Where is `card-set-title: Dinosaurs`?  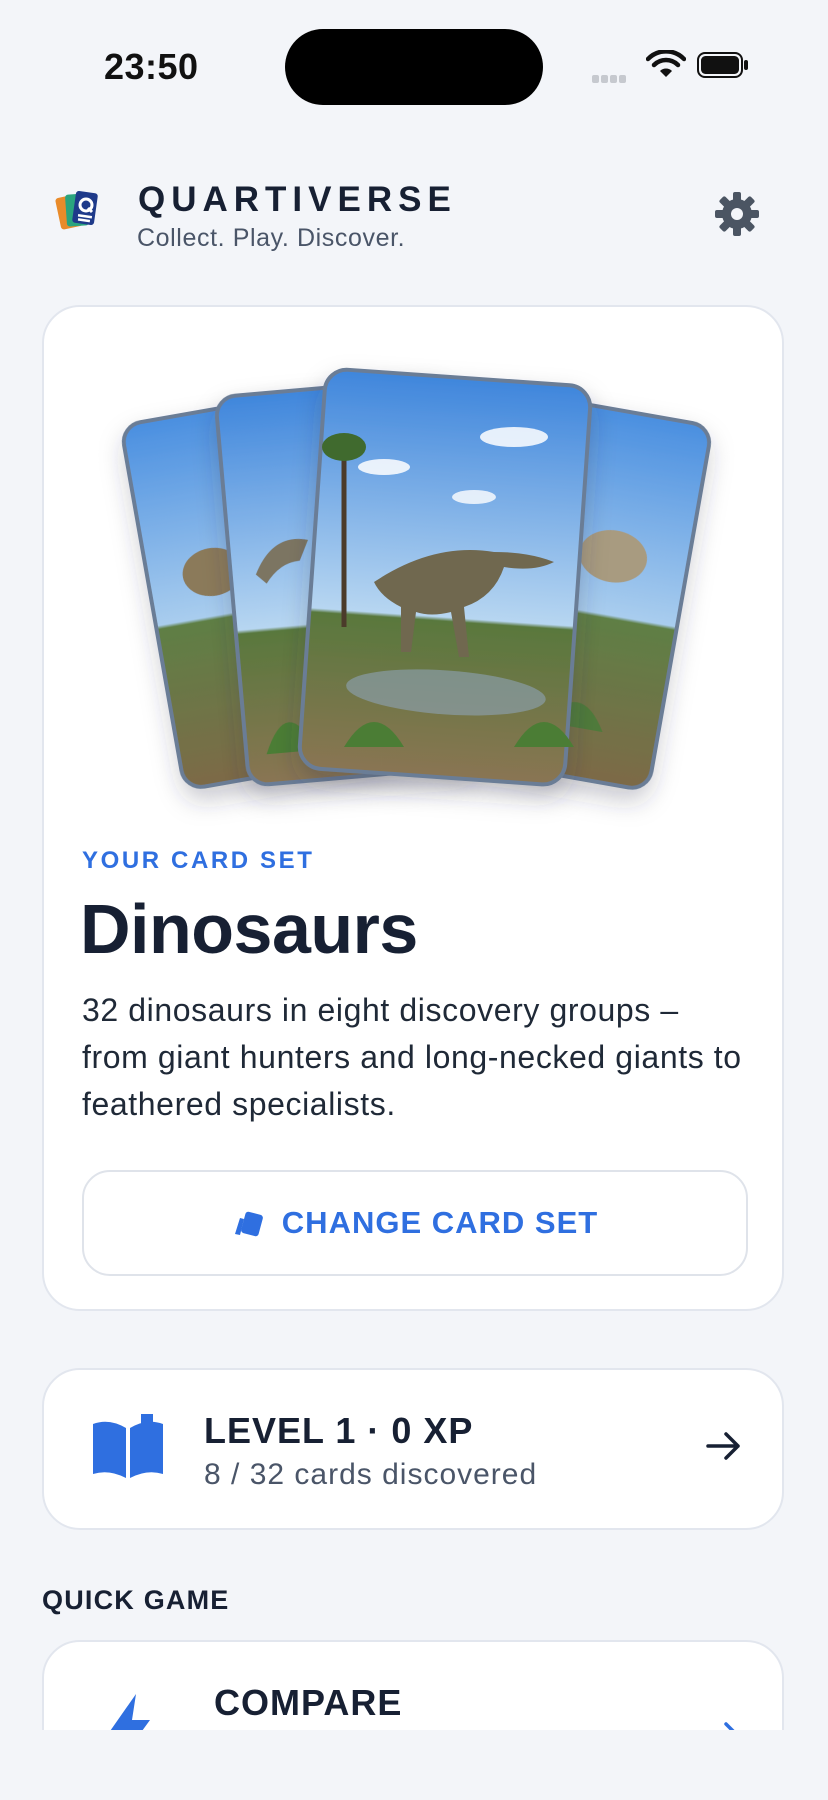
card-set-title: Dinosaurs is located at coordinates (249, 929).